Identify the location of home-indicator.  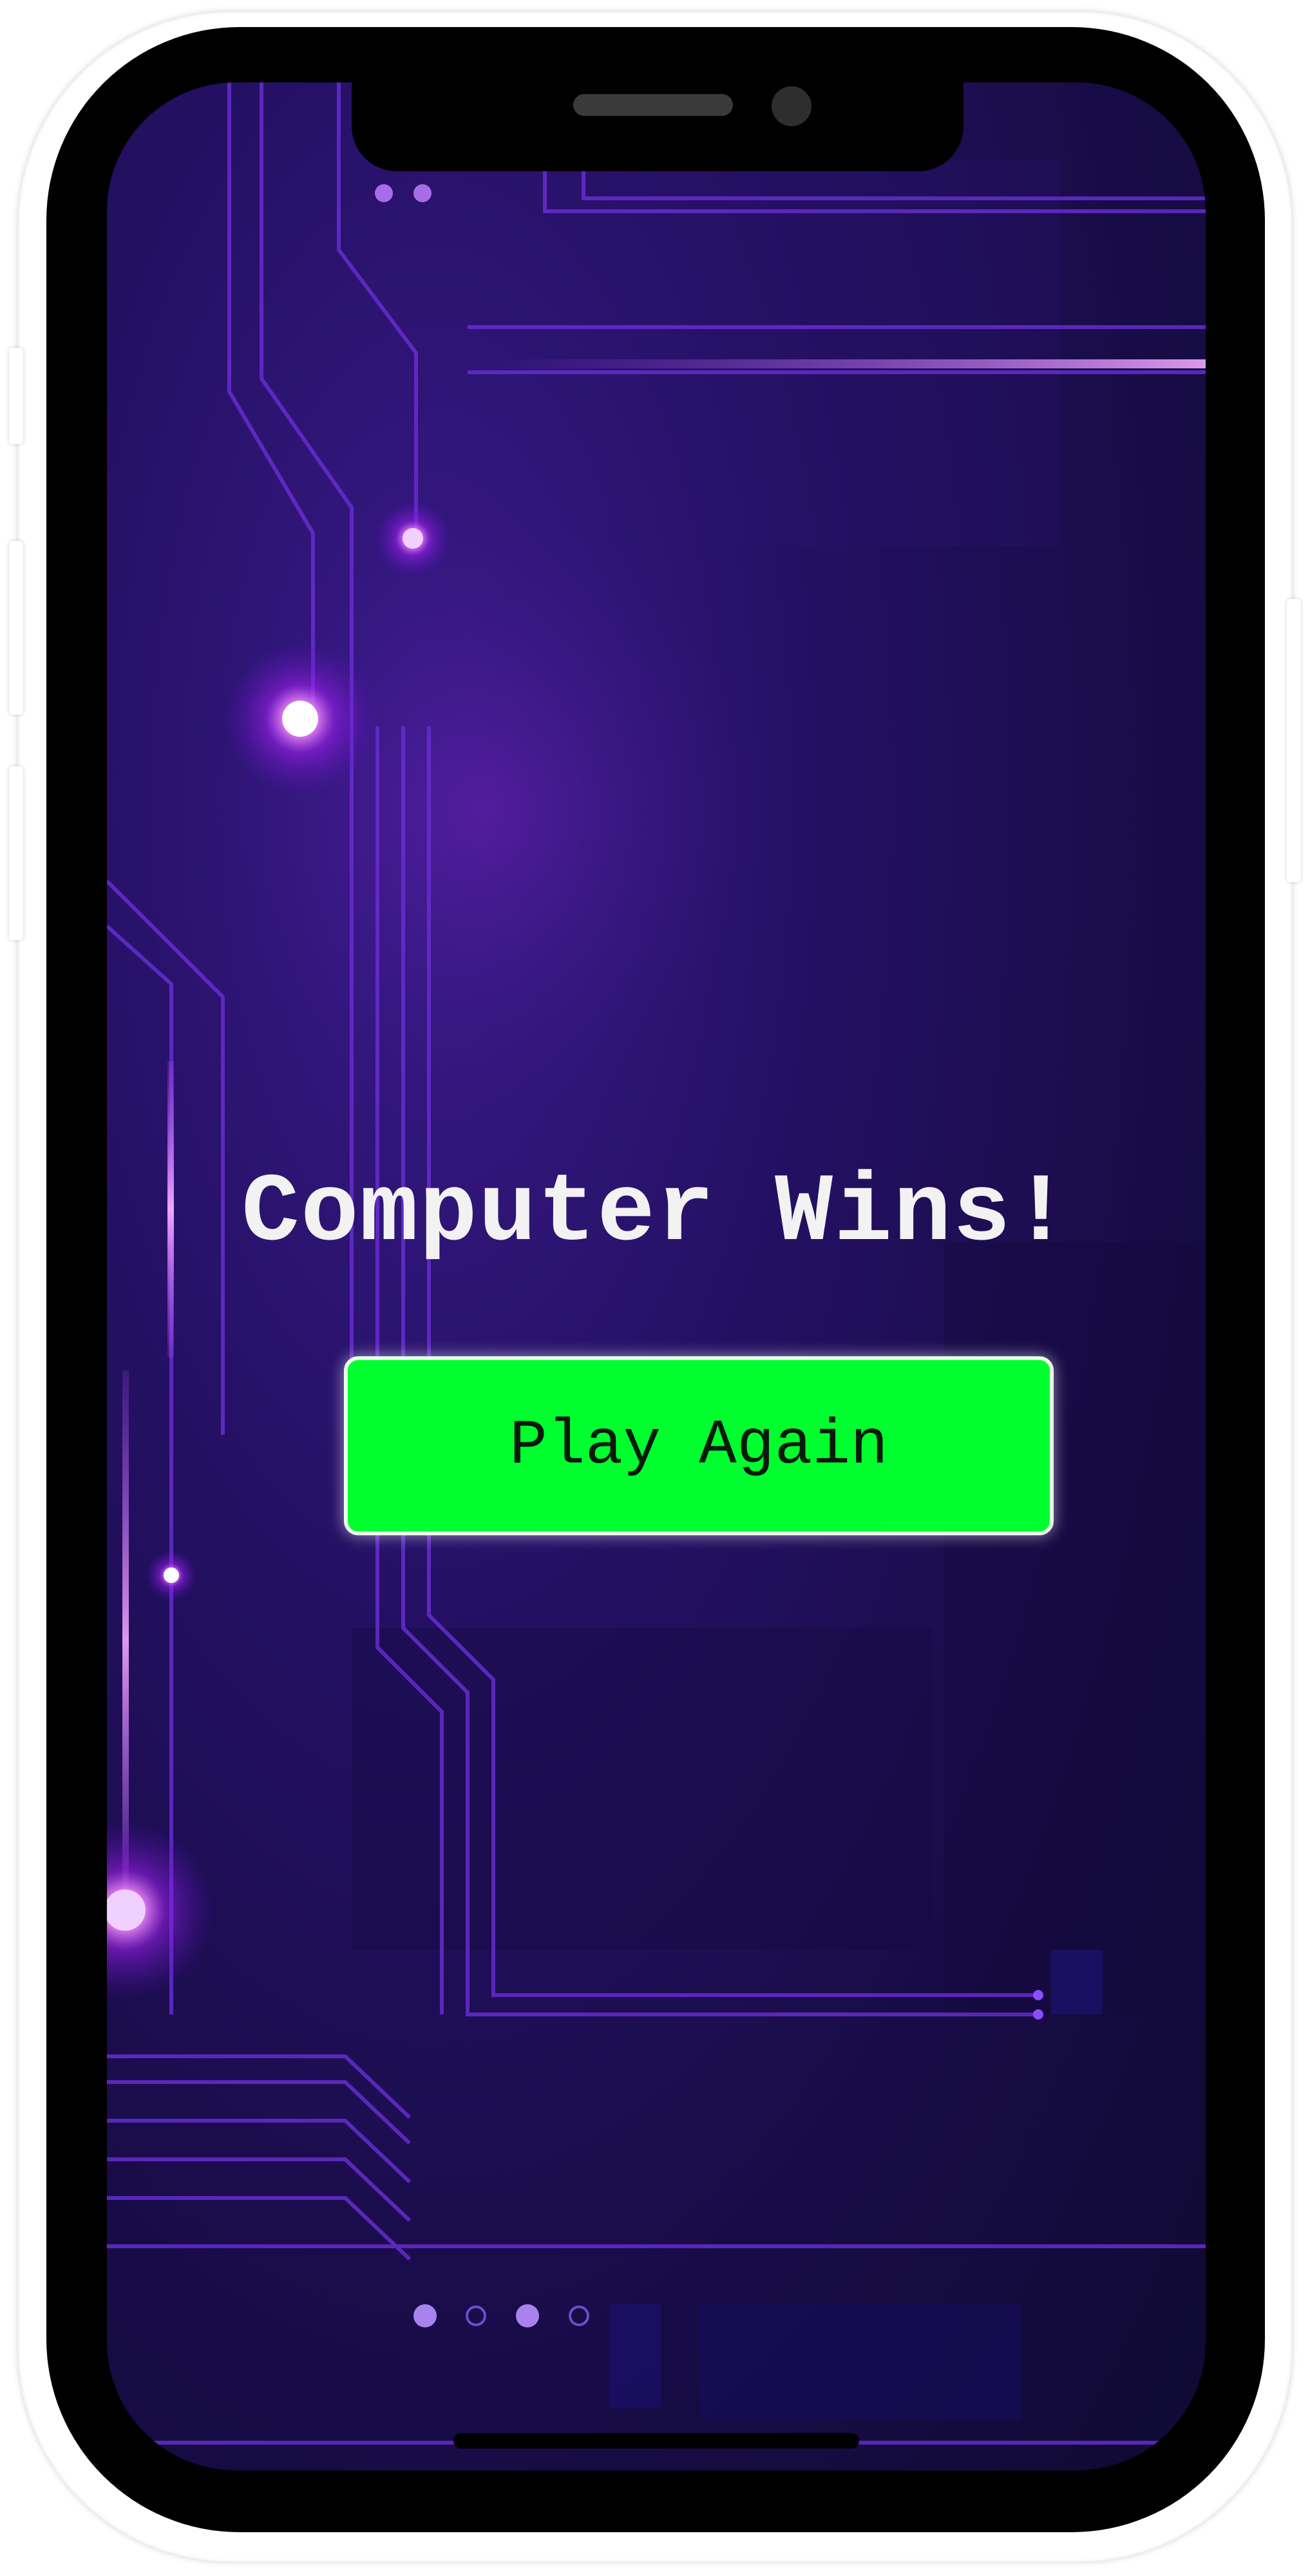
(656, 2440).